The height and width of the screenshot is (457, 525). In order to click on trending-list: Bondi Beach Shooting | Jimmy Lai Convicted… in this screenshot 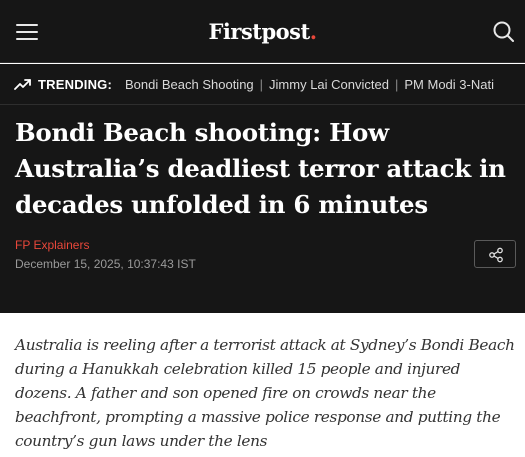, I will do `click(309, 84)`.